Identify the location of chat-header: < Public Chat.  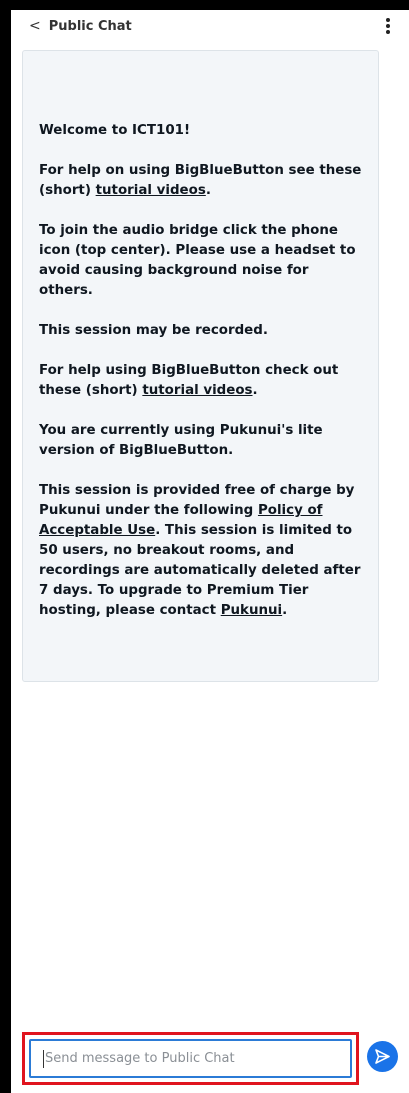
(210, 28).